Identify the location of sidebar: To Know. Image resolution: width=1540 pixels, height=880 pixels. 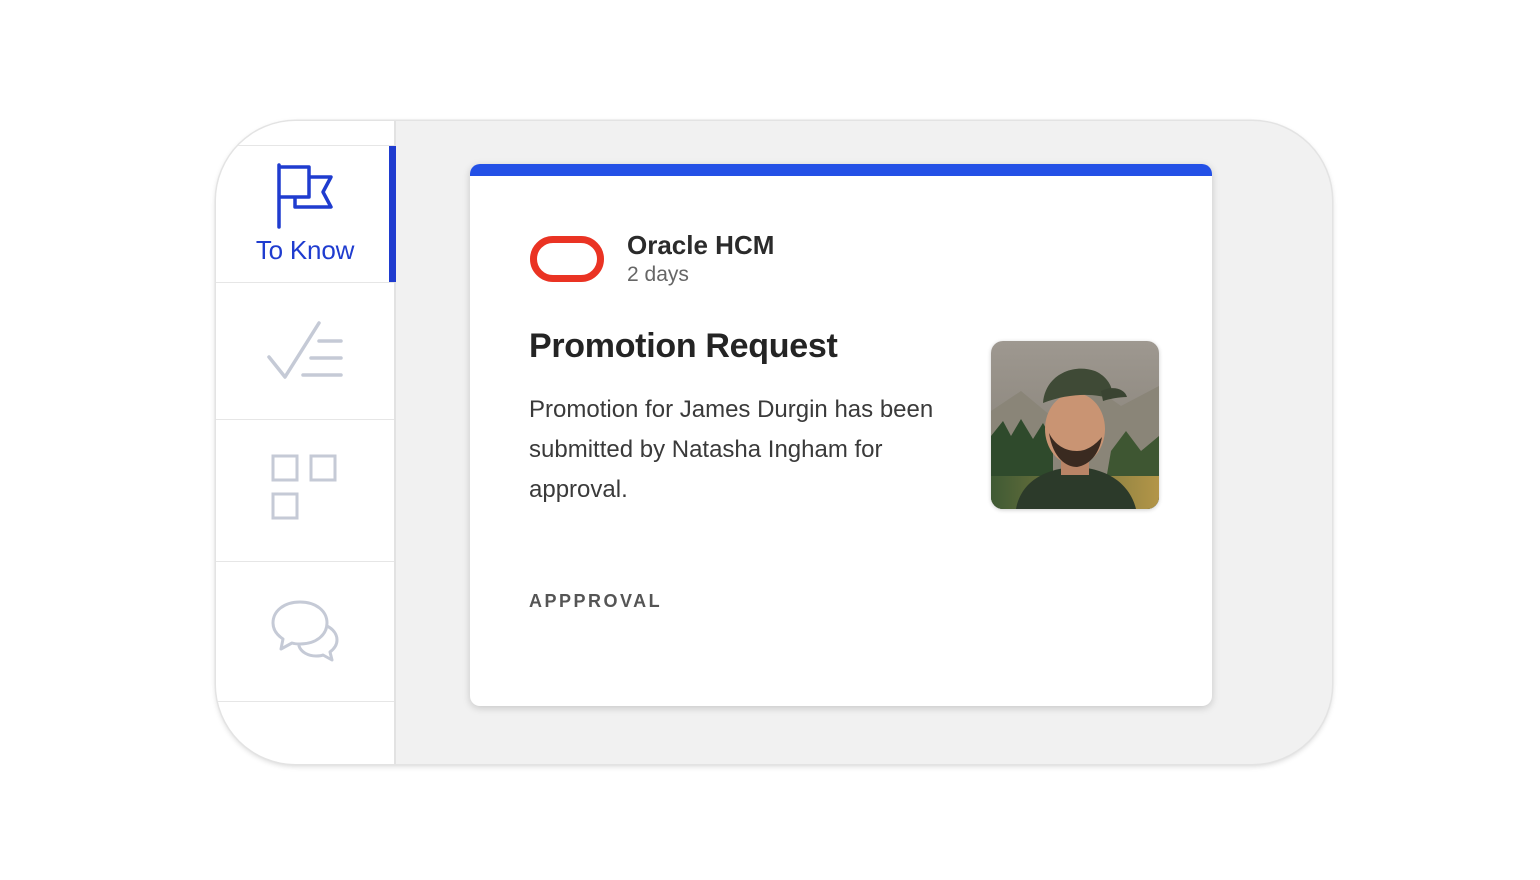
(306, 442).